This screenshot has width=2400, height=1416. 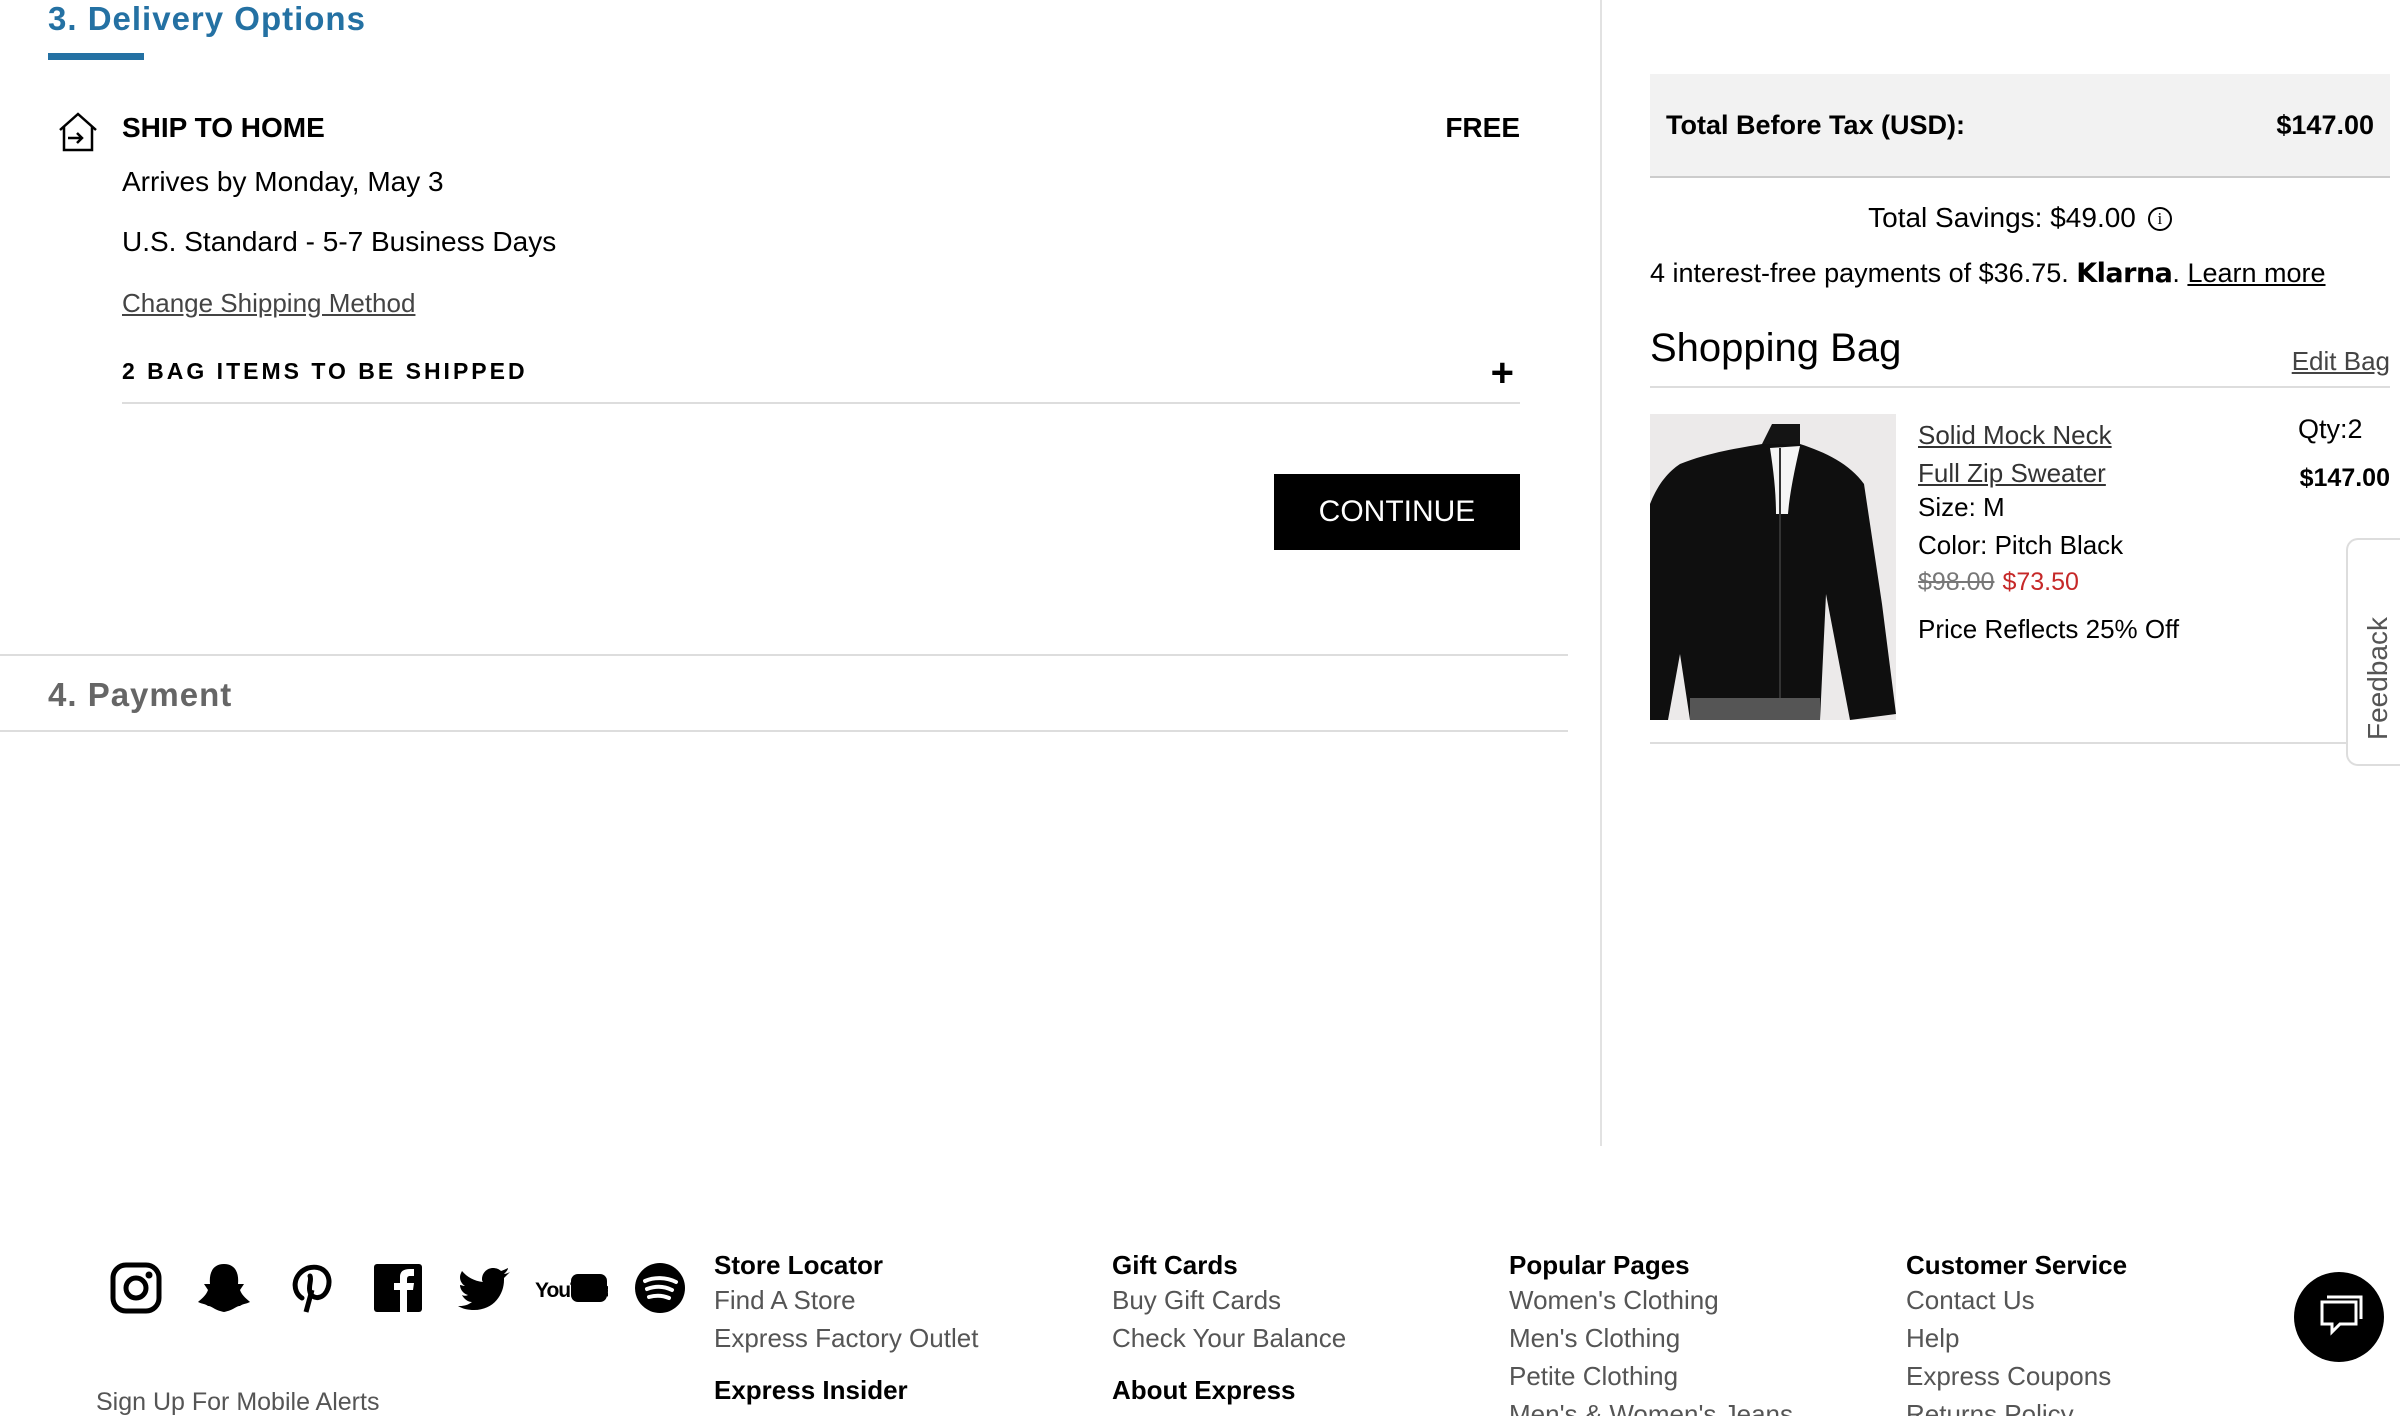 I want to click on footer-link: Women's Clothing, so click(x=1651, y=1300).